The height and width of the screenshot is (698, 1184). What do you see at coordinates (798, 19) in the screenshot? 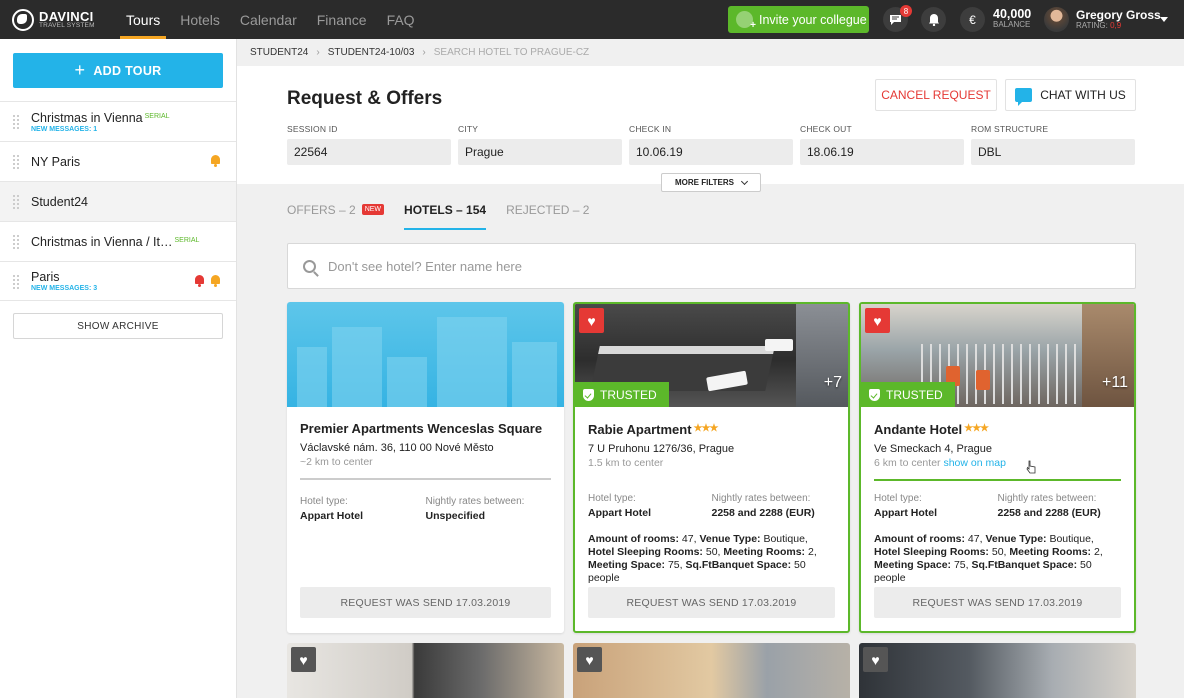
I see `invite-colleague-button: Invite your collegue` at bounding box center [798, 19].